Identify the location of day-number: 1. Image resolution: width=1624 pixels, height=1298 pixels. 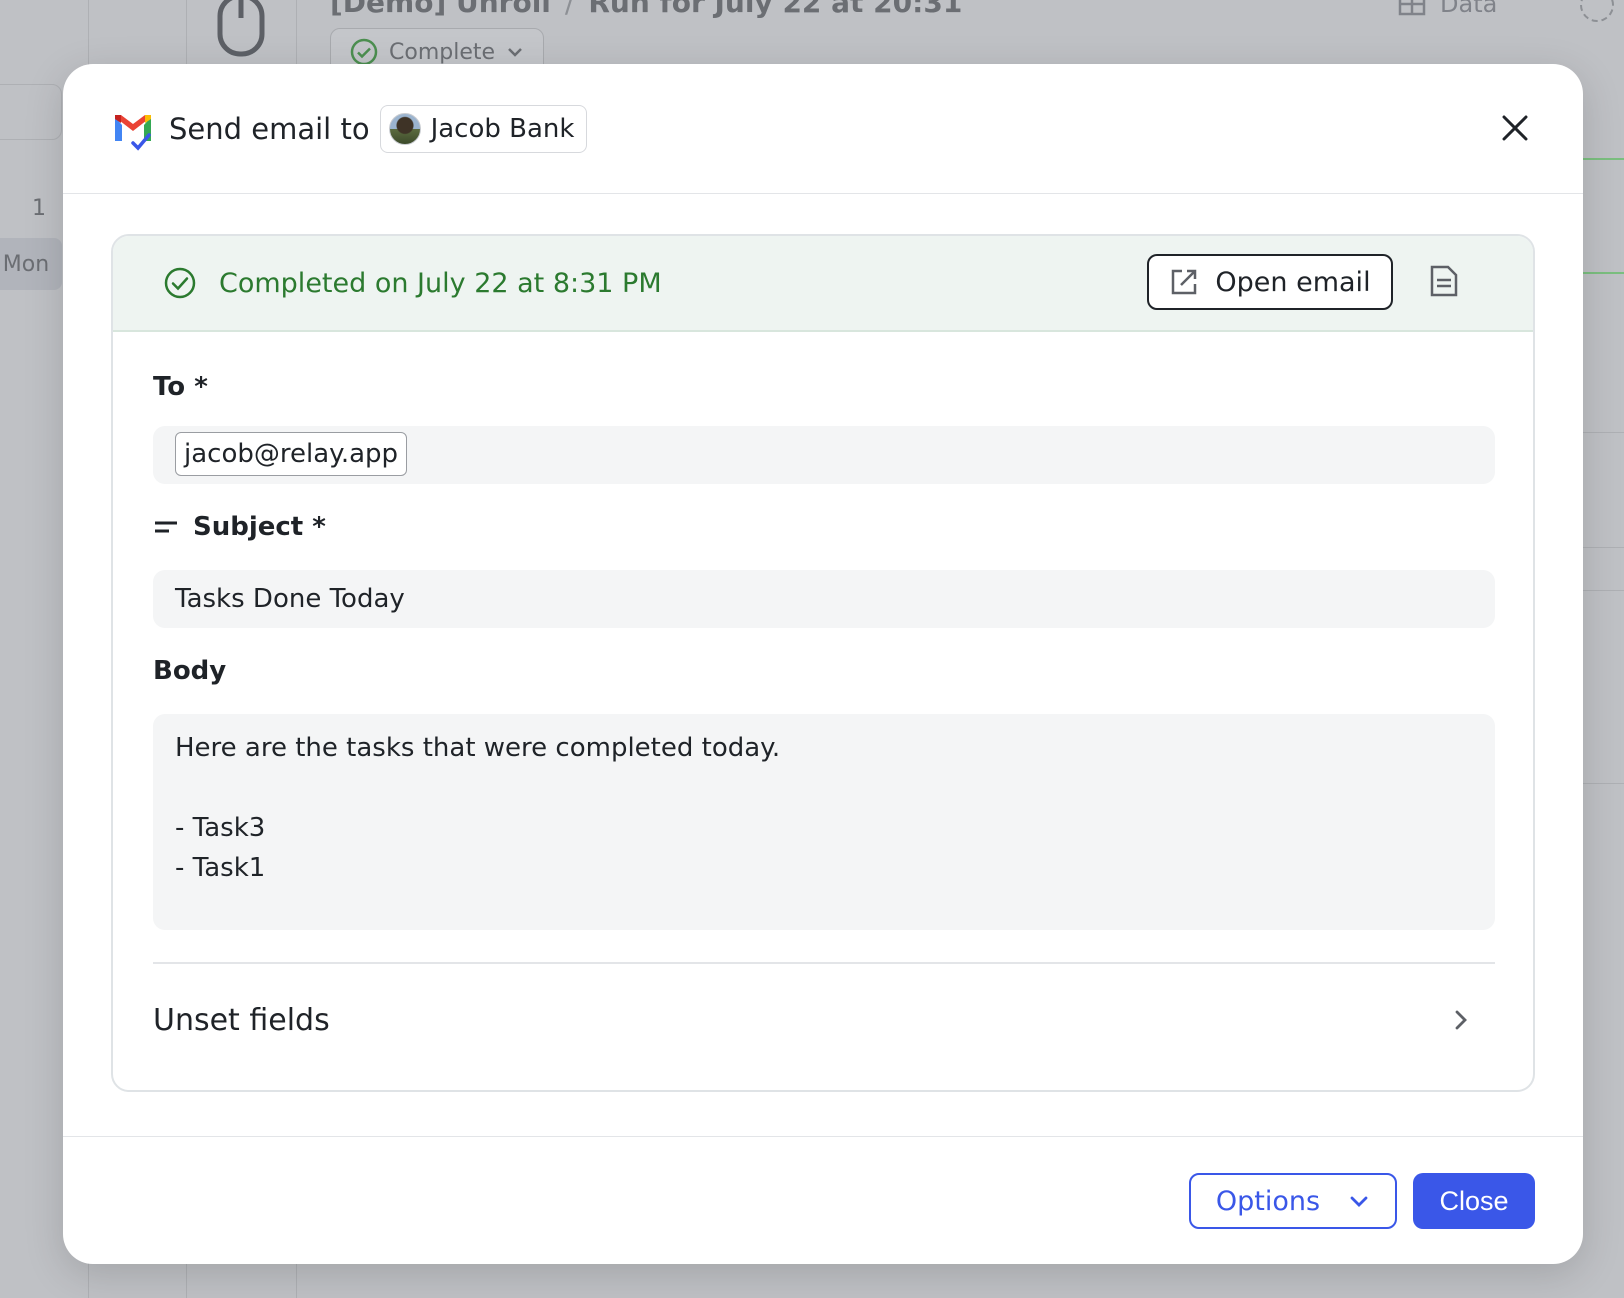
(39, 208).